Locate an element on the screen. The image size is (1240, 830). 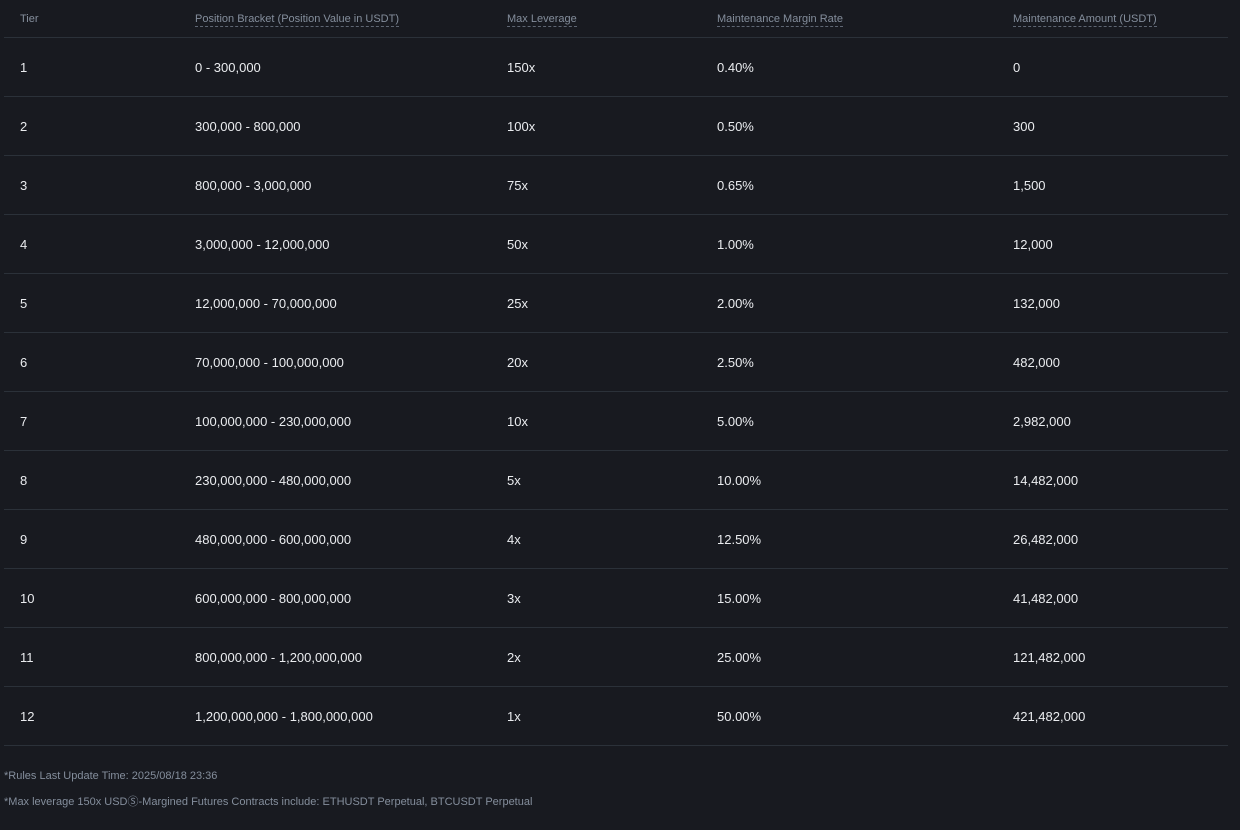
tier-cell: 8 is located at coordinates (99, 480).